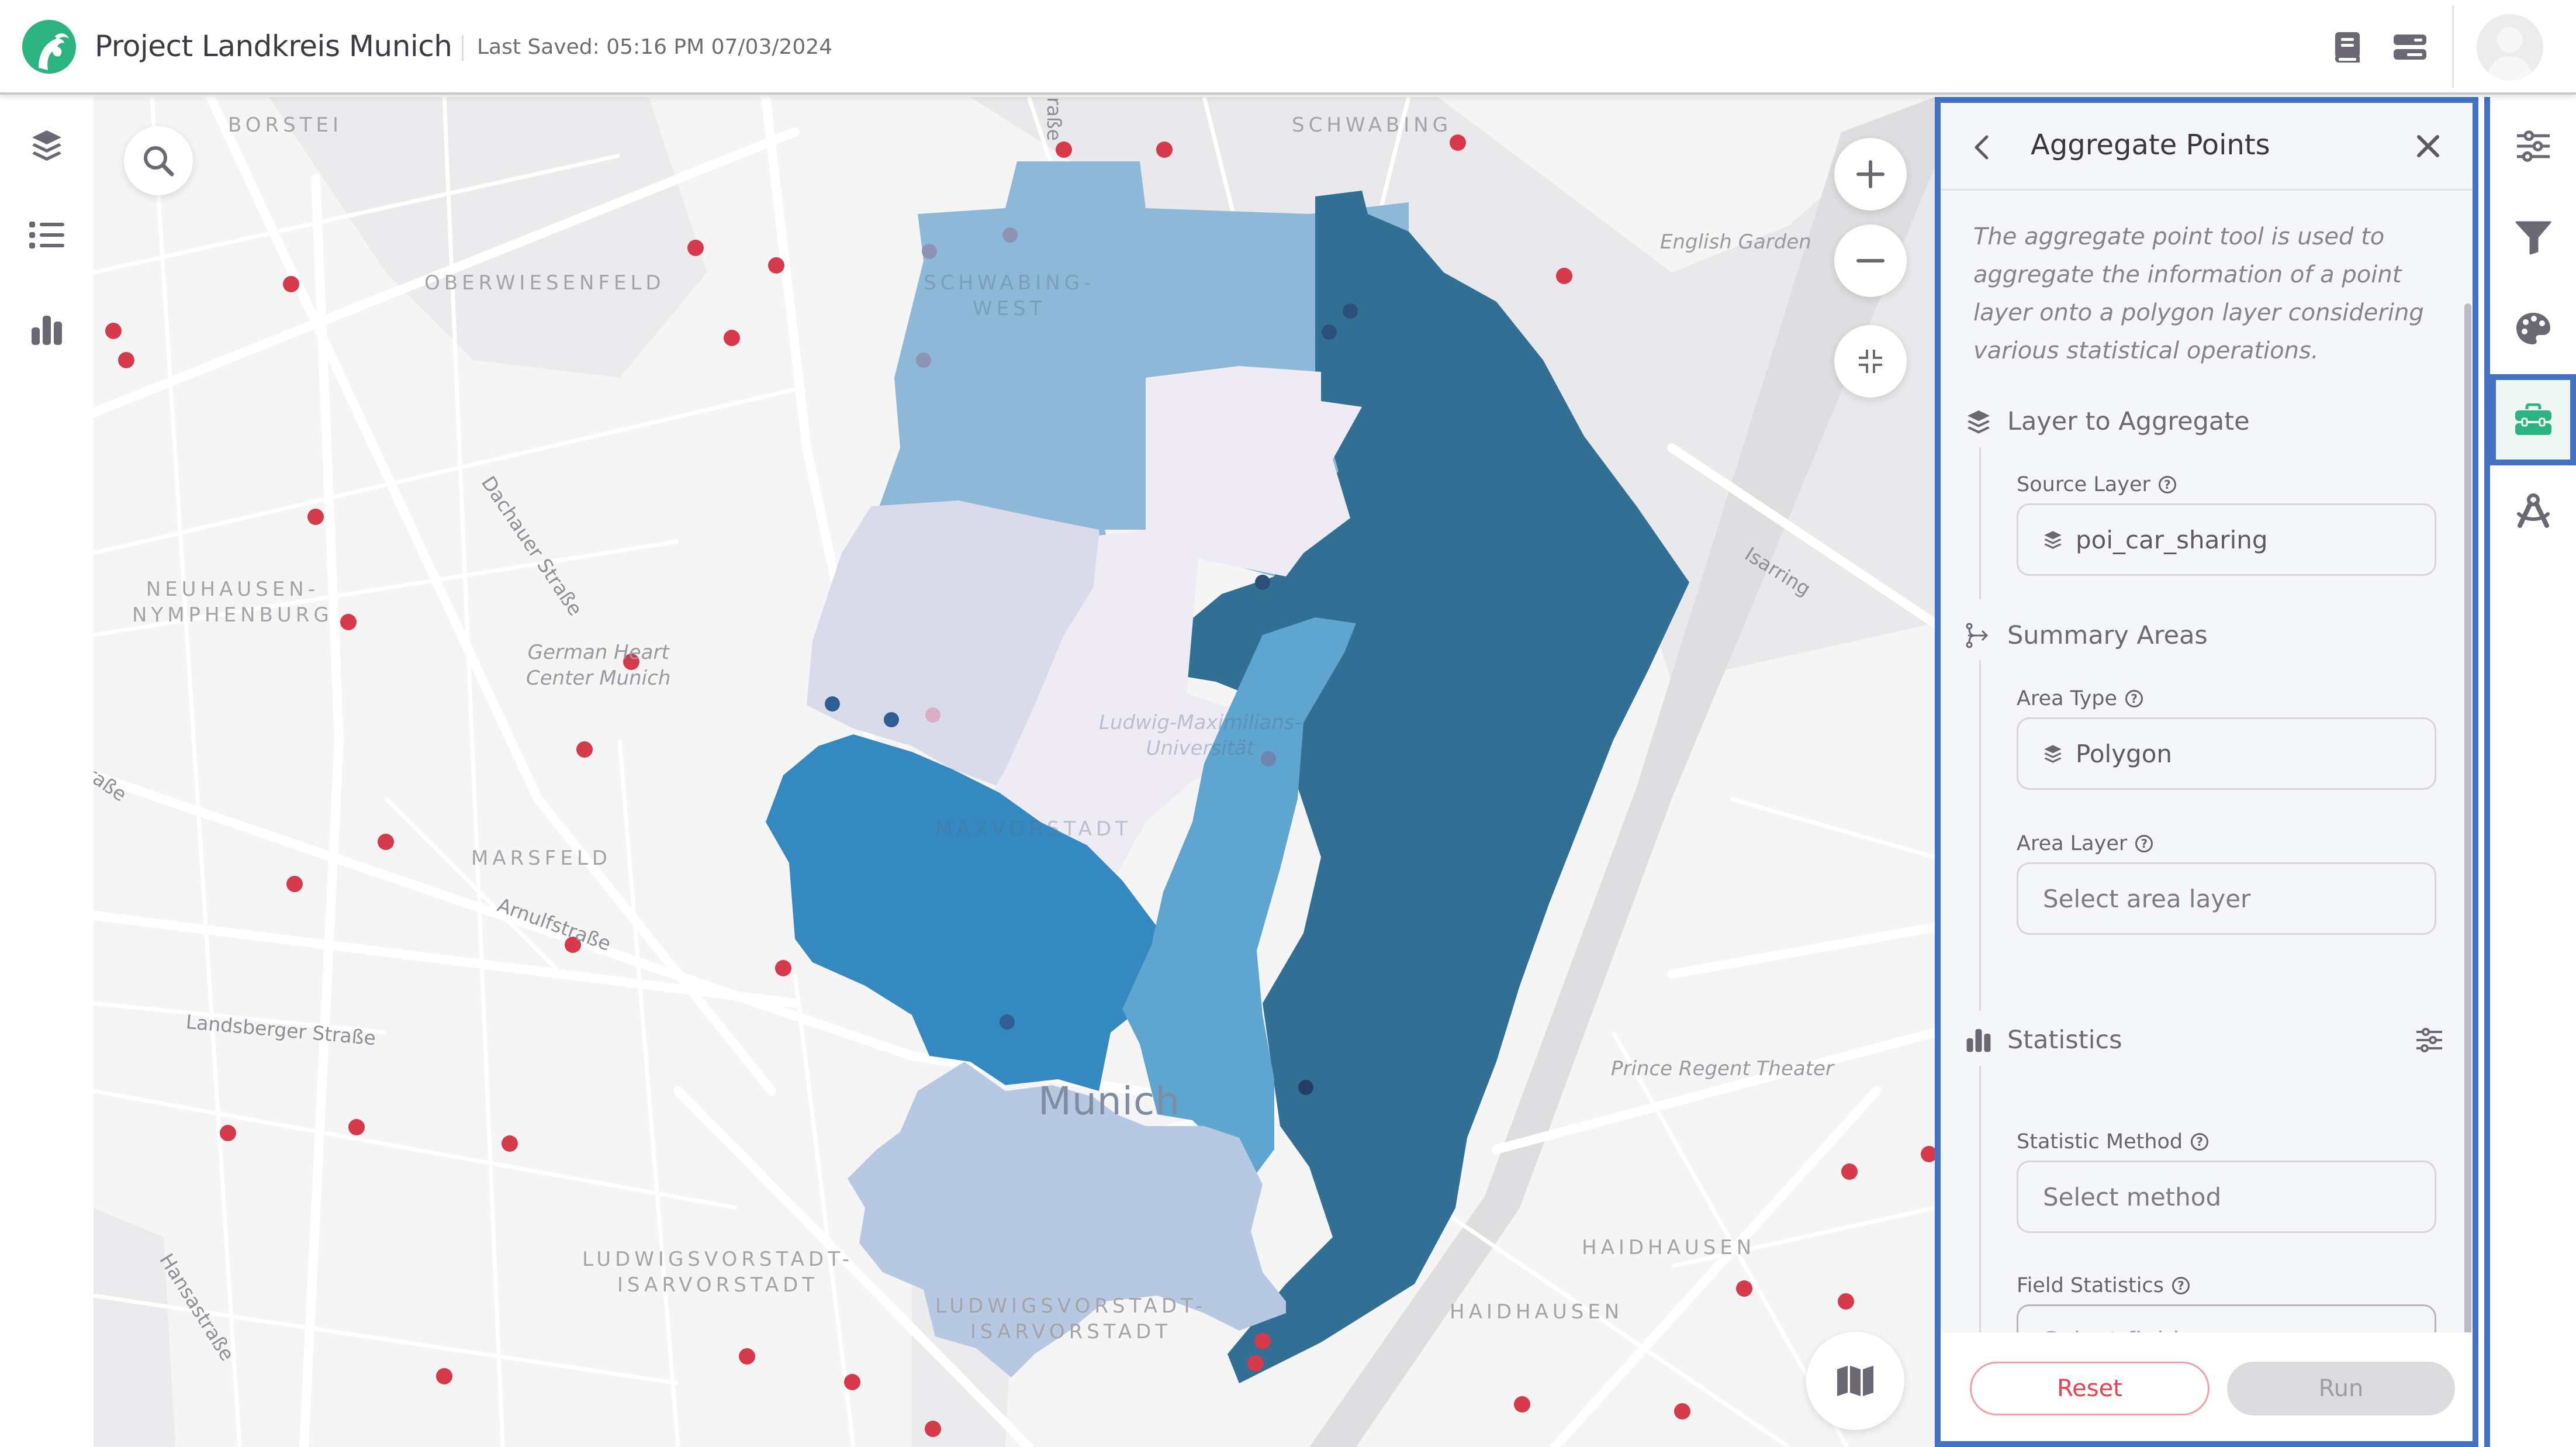 The width and height of the screenshot is (2576, 1447). What do you see at coordinates (2533, 511) in the screenshot?
I see `scenario-button` at bounding box center [2533, 511].